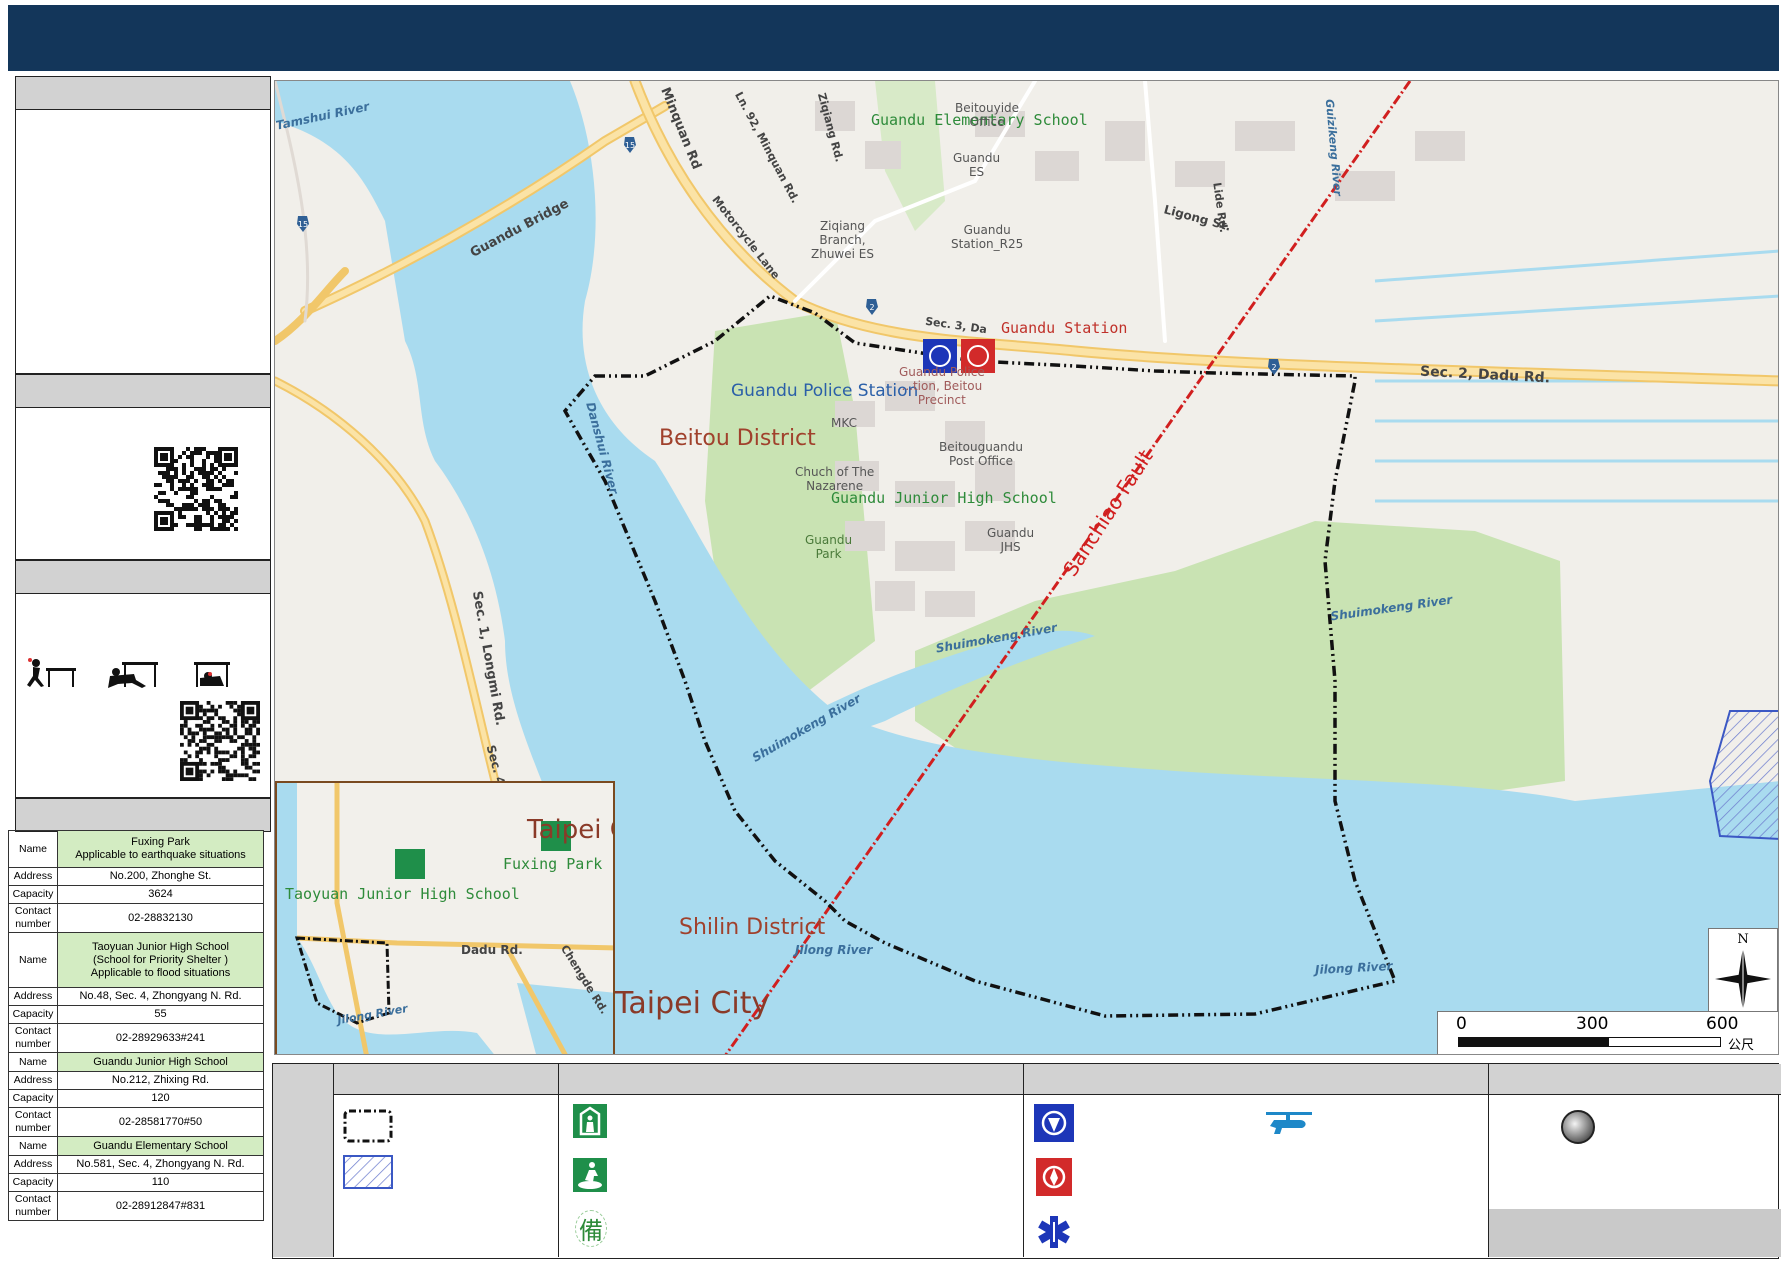 Image resolution: width=1787 pixels, height=1263 pixels. I want to click on field-value: 3624, so click(160, 894).